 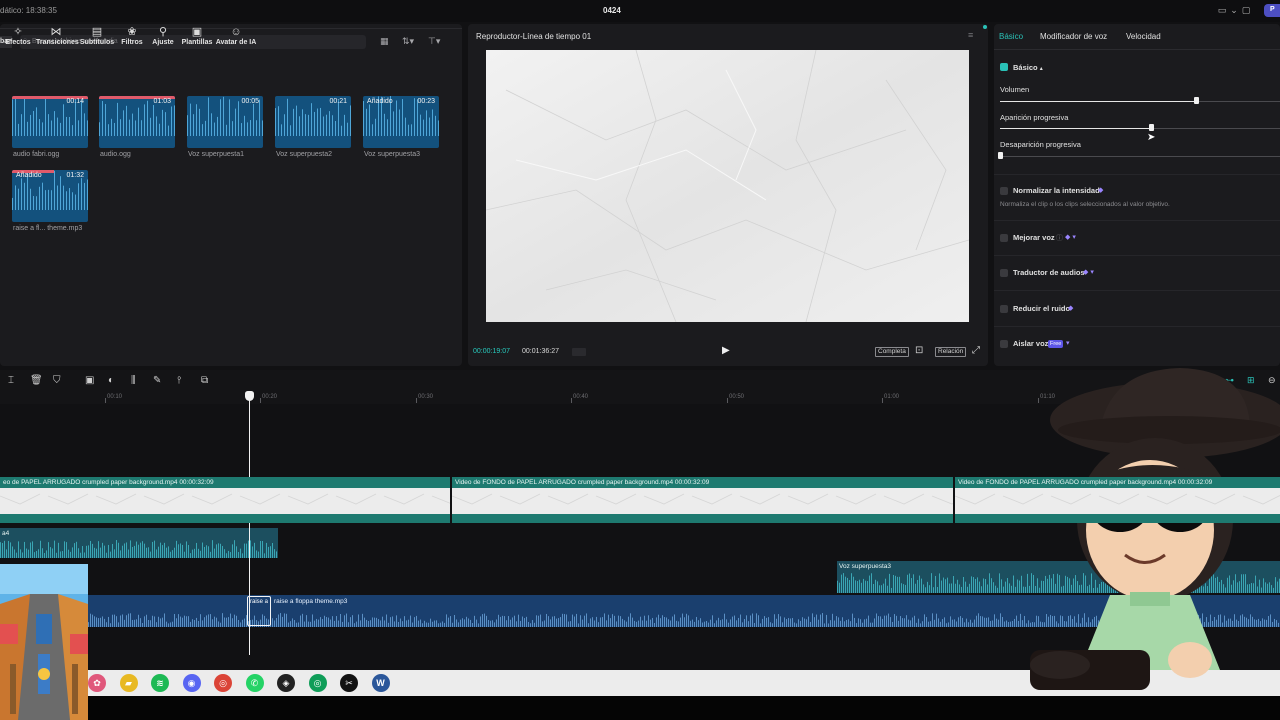 What do you see at coordinates (1222, 10) in the screenshot?
I see `layout-icon: ▭` at bounding box center [1222, 10].